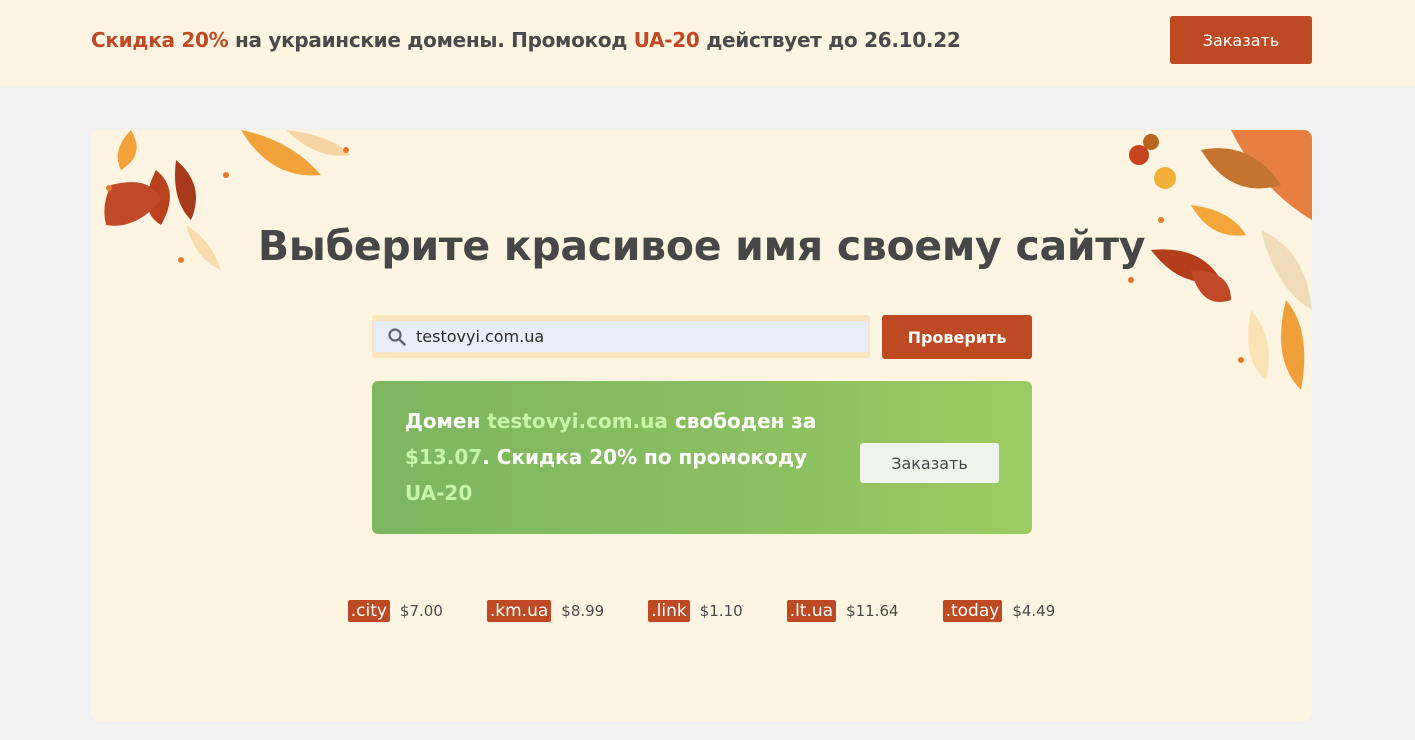  What do you see at coordinates (929, 463) in the screenshot?
I see `order-domain-button: Заказать` at bounding box center [929, 463].